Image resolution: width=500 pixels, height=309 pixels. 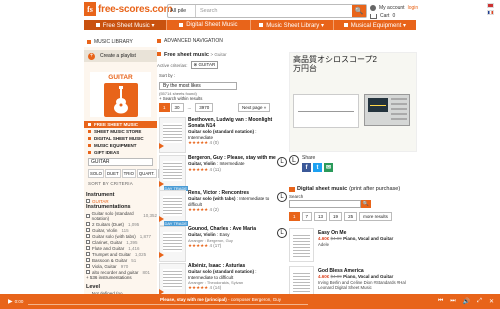 I want to click on page-30: 30, so click(x=177, y=107).